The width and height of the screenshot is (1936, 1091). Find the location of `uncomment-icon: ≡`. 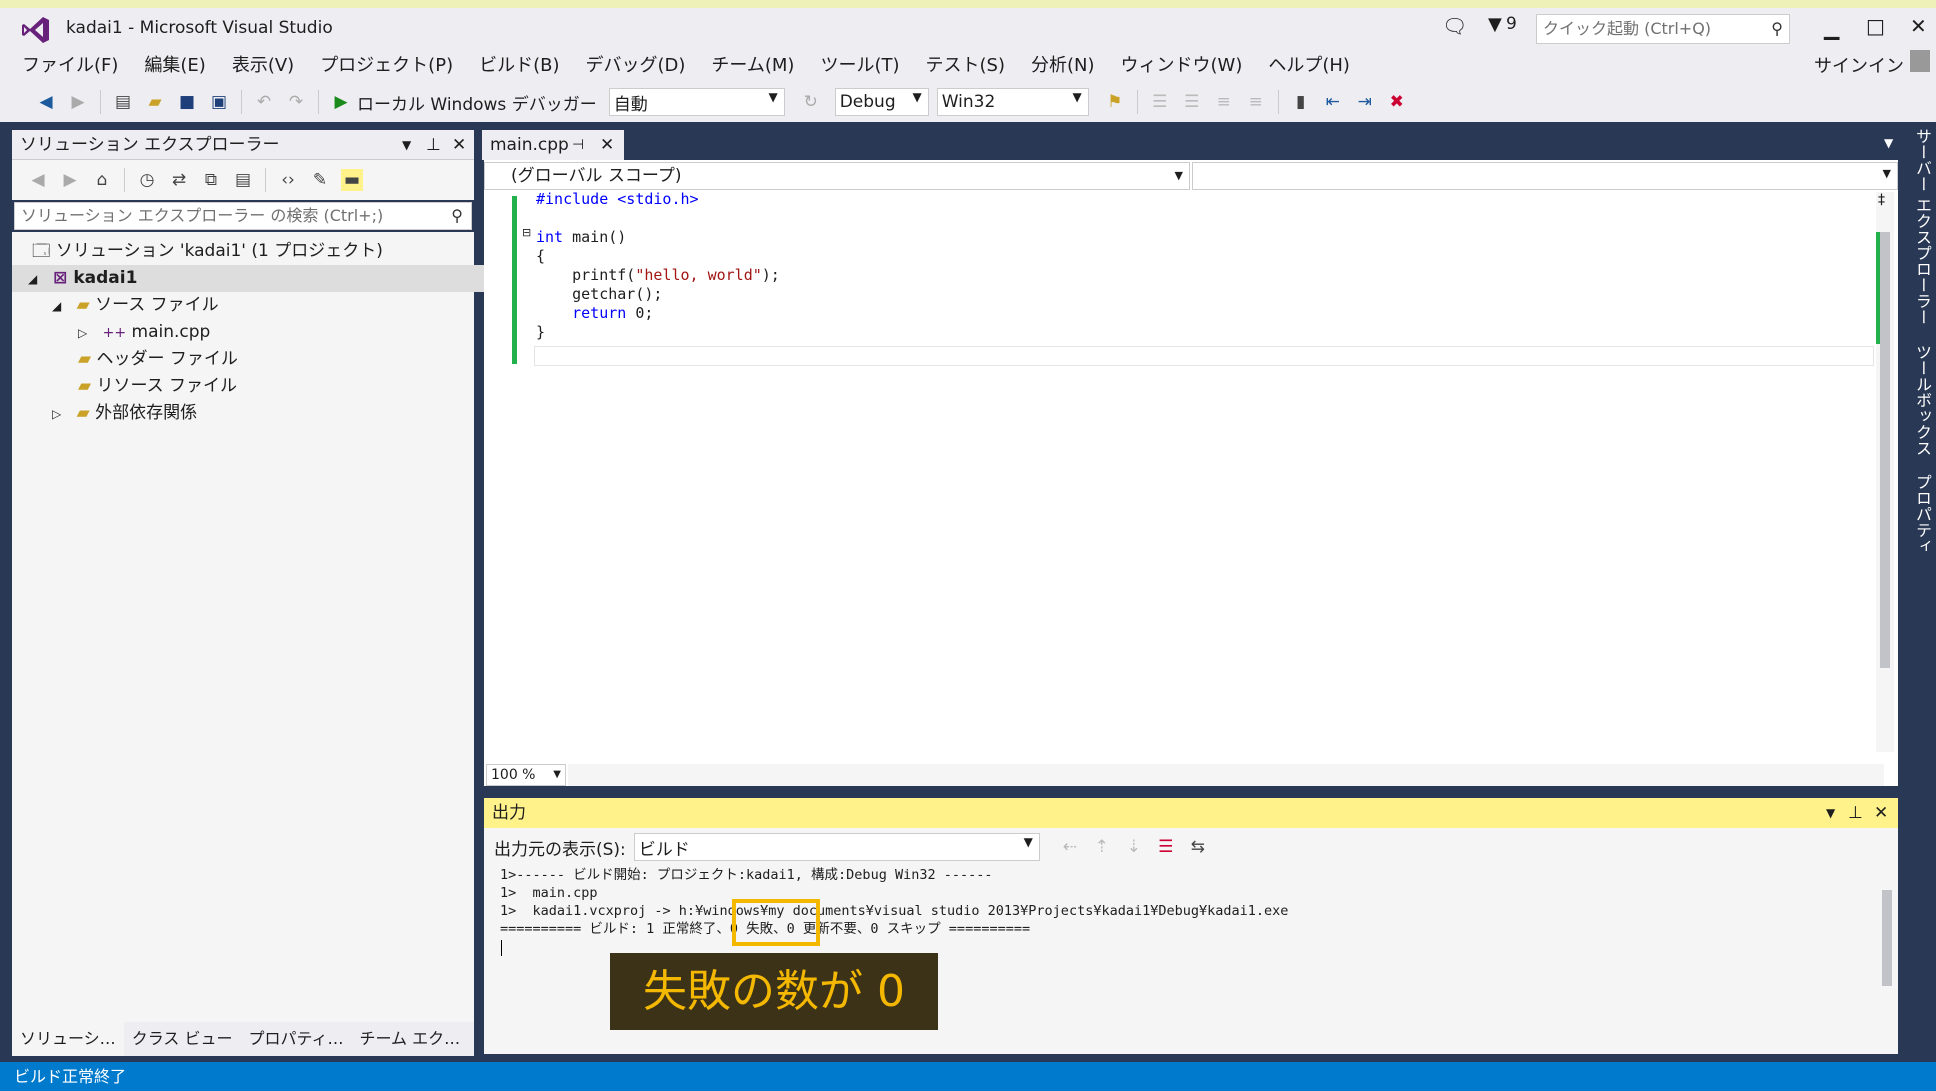

uncomment-icon: ≡ is located at coordinates (1256, 102).